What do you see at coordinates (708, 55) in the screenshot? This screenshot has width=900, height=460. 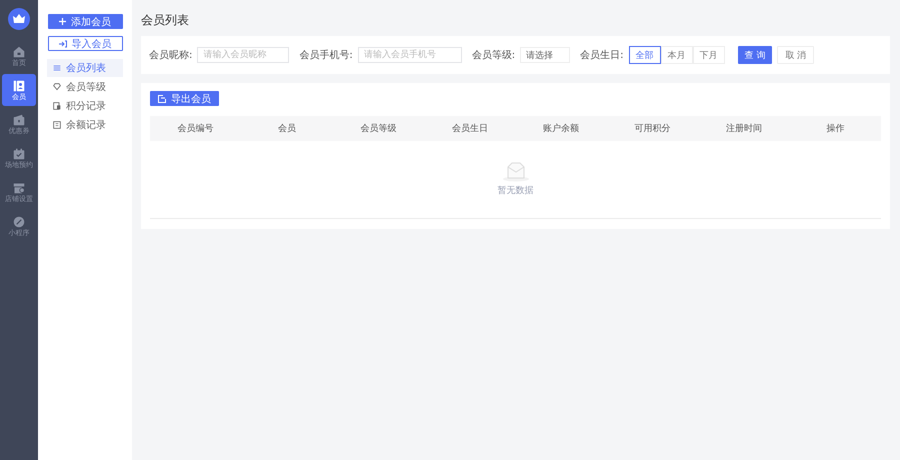 I see `birthday-option: 下月` at bounding box center [708, 55].